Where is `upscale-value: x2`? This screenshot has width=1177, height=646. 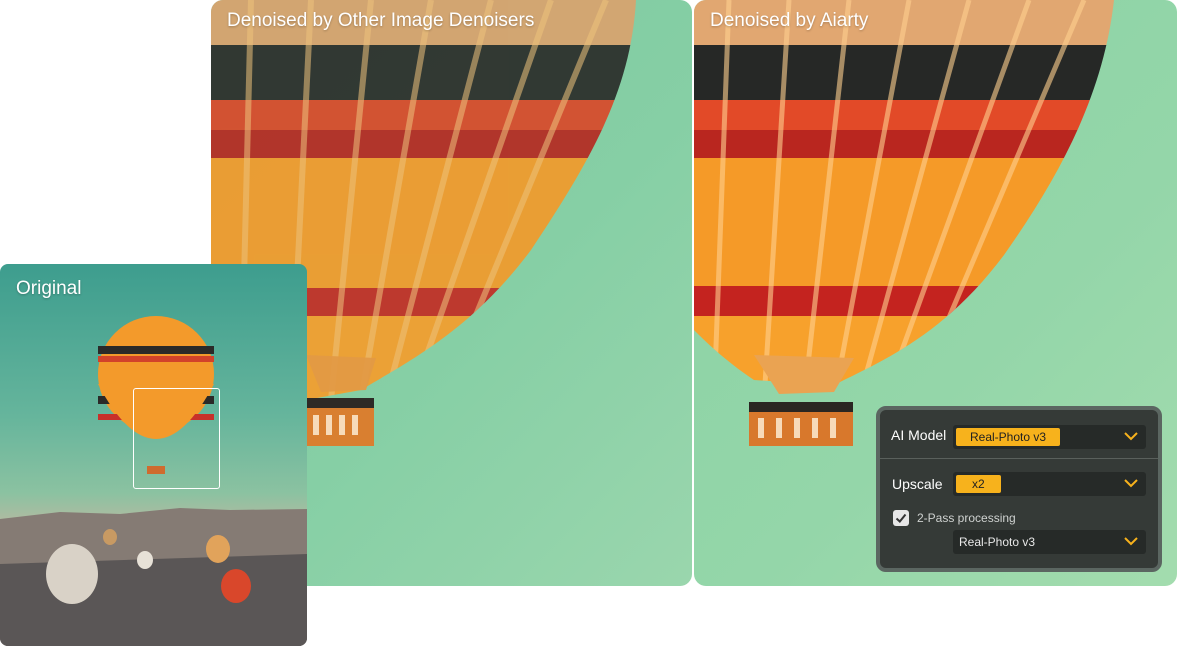 upscale-value: x2 is located at coordinates (978, 484).